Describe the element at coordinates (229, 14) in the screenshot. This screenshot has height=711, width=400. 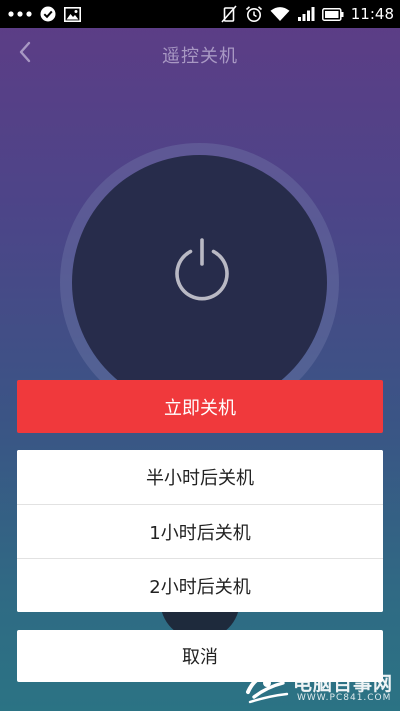
I see `vibrate-off-icon` at that location.